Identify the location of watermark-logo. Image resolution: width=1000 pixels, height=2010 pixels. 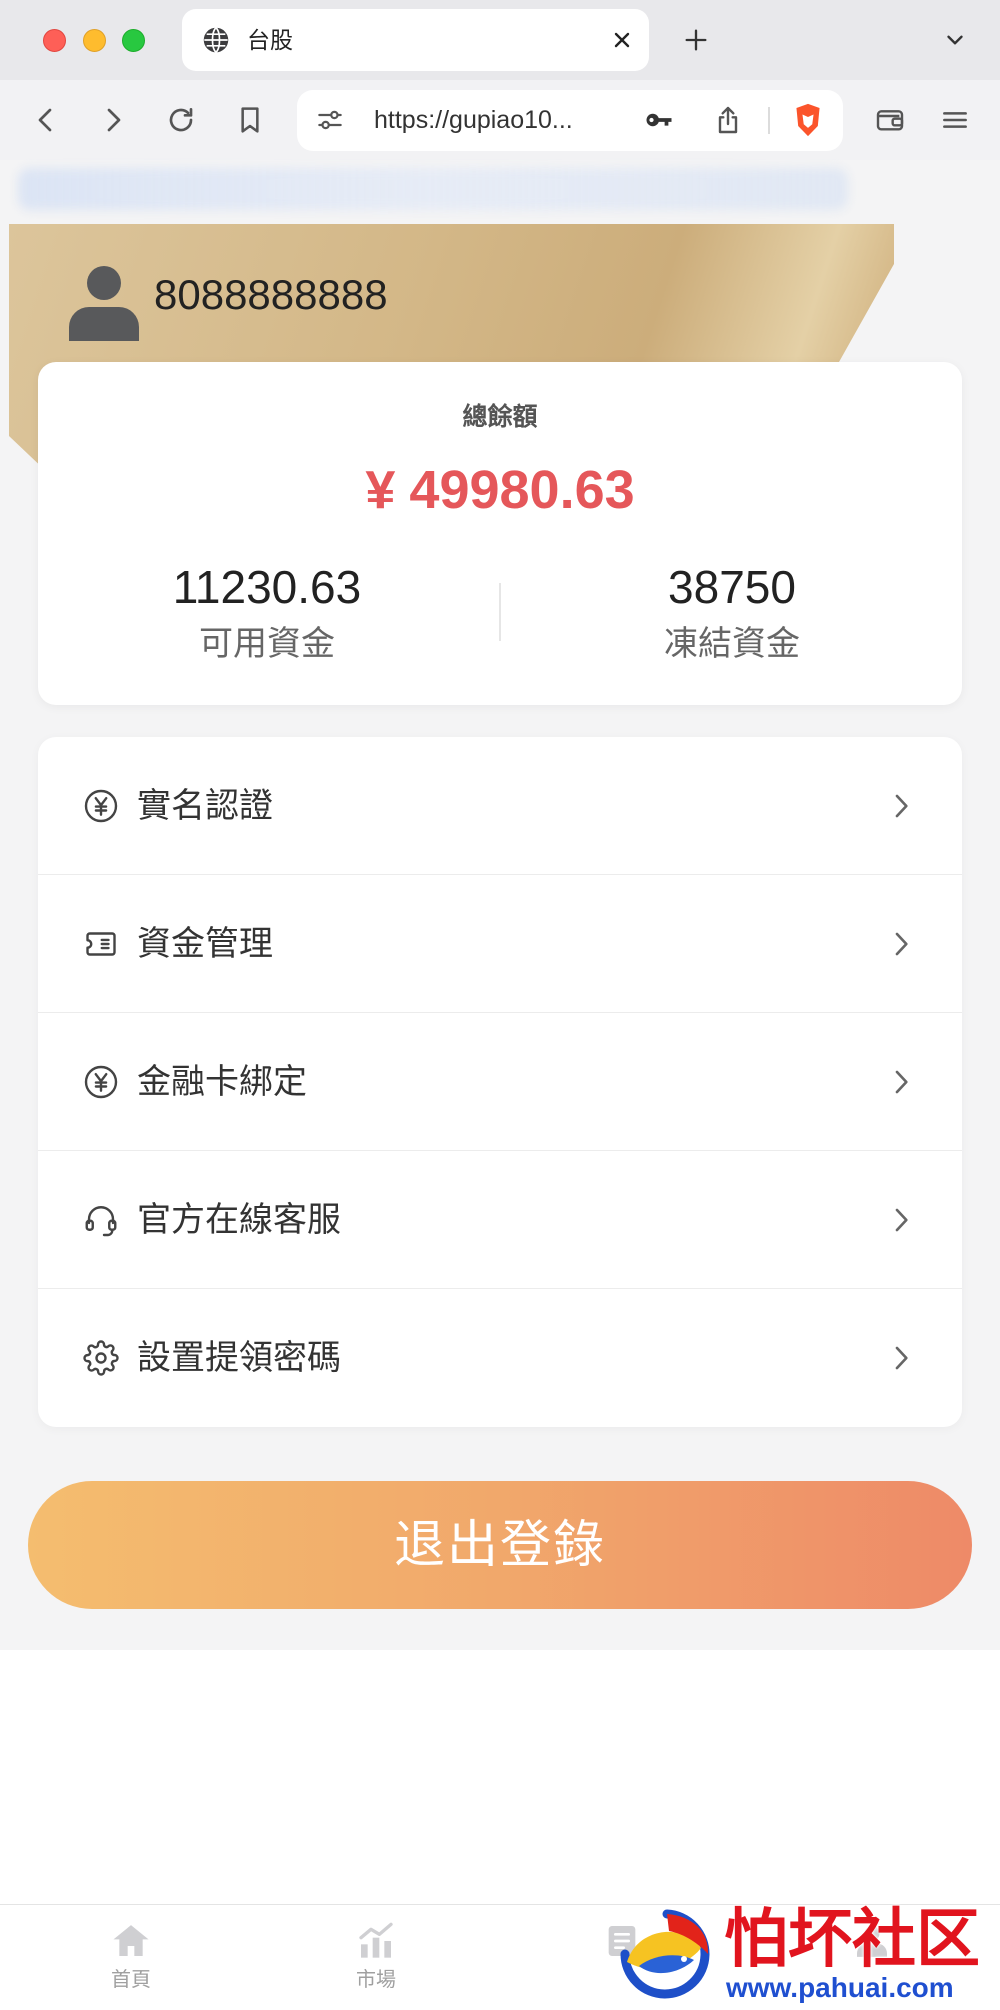
(664, 1956).